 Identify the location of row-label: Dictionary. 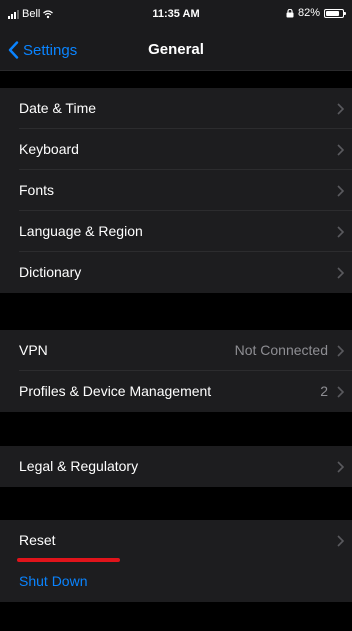
(50, 272).